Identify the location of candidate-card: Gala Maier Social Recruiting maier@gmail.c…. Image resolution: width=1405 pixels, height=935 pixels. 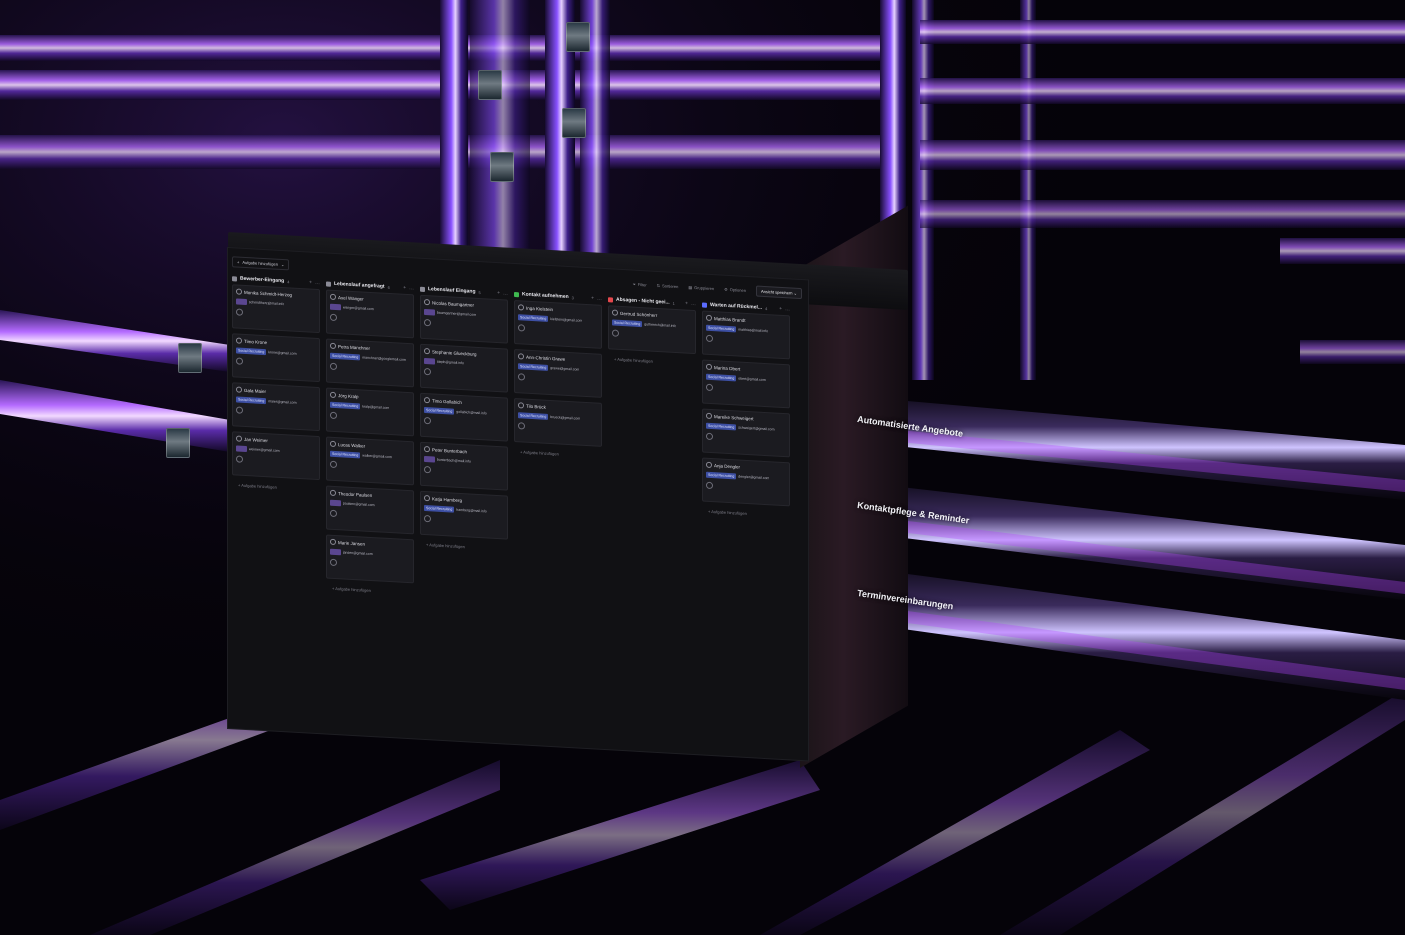
(276, 407).